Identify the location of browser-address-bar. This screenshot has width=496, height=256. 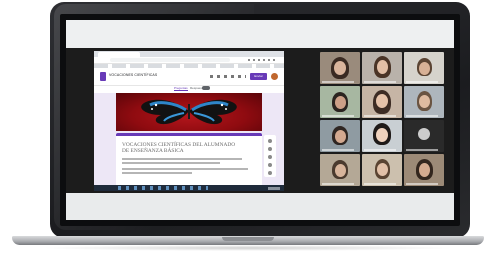
(189, 60).